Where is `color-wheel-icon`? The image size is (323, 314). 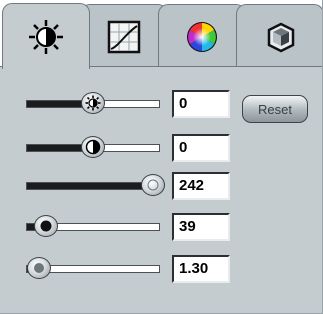 color-wheel-icon is located at coordinates (202, 36).